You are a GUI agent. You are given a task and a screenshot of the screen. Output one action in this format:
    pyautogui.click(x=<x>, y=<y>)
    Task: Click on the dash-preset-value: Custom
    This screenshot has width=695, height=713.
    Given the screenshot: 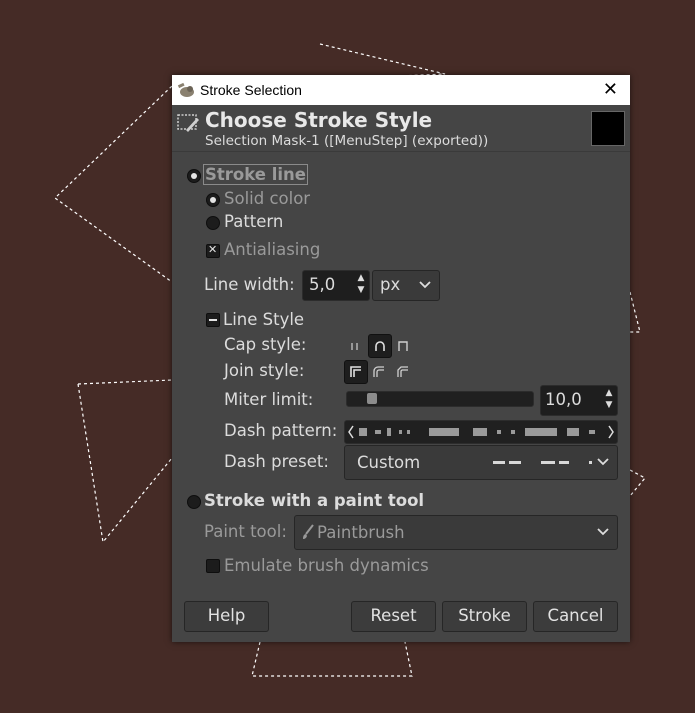 What is the action you would take?
    pyautogui.click(x=389, y=462)
    